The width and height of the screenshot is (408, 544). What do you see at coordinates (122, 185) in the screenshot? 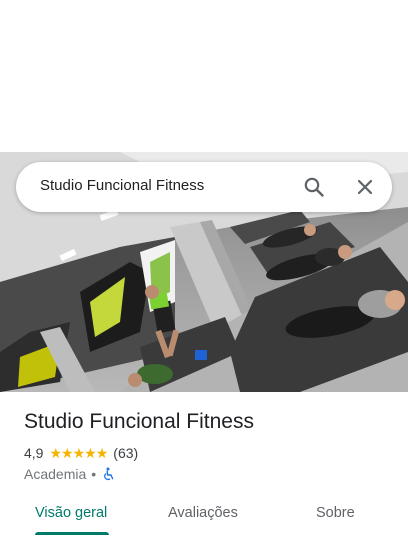
I see `search-query: Studio Funcional Fitness` at bounding box center [122, 185].